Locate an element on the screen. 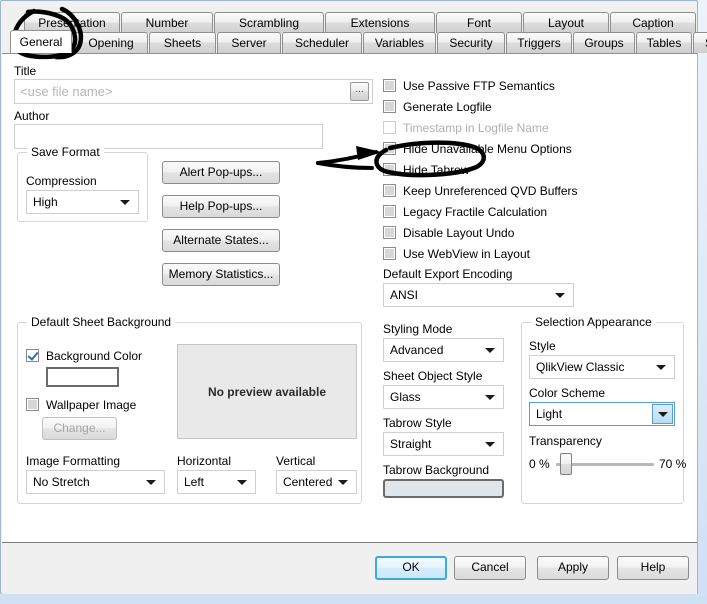 The width and height of the screenshot is (707, 604). horizontal-value: Left is located at coordinates (194, 482).